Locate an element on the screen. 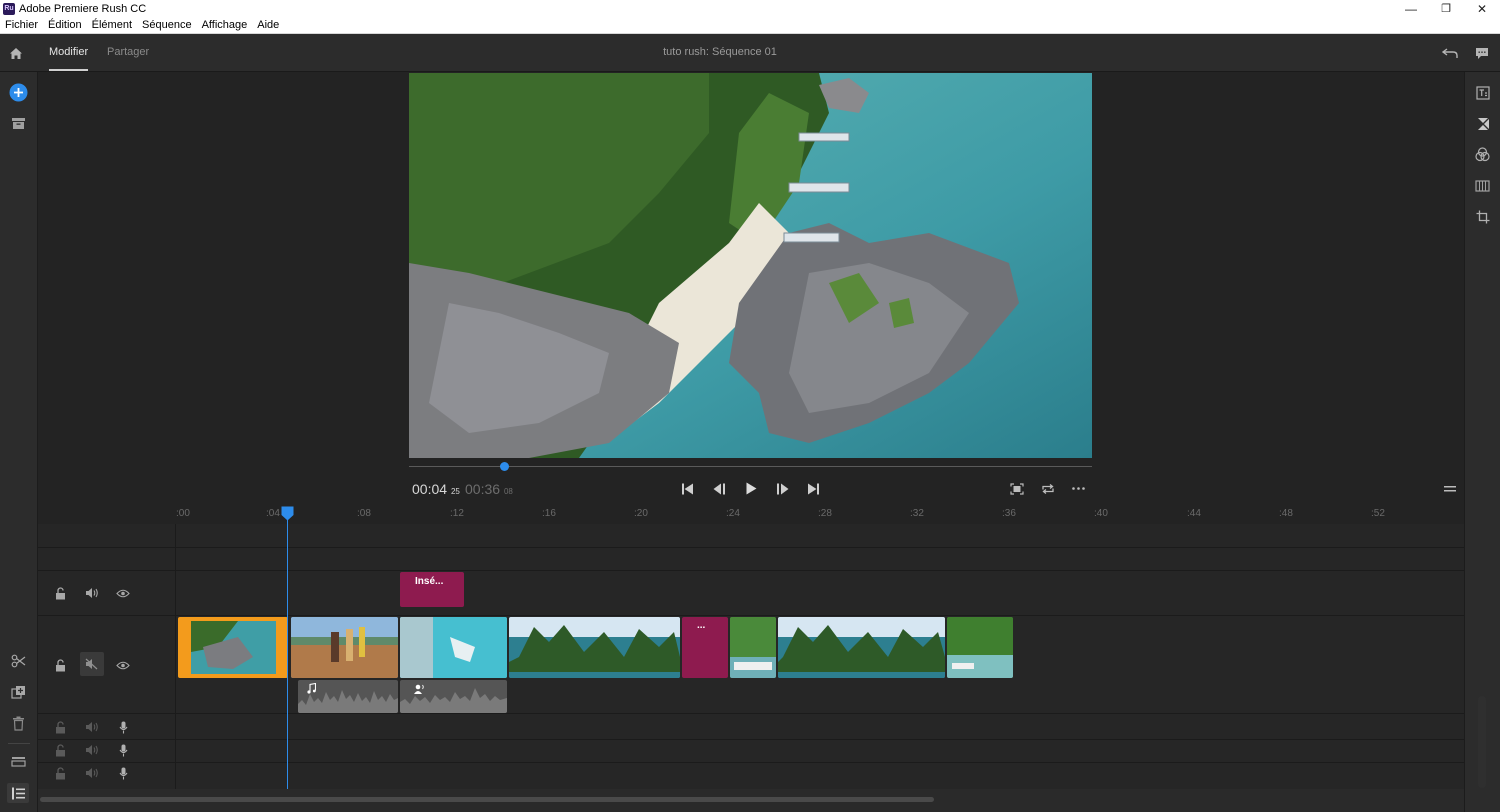  current-timecode: 00:04 25 is located at coordinates (436, 489).